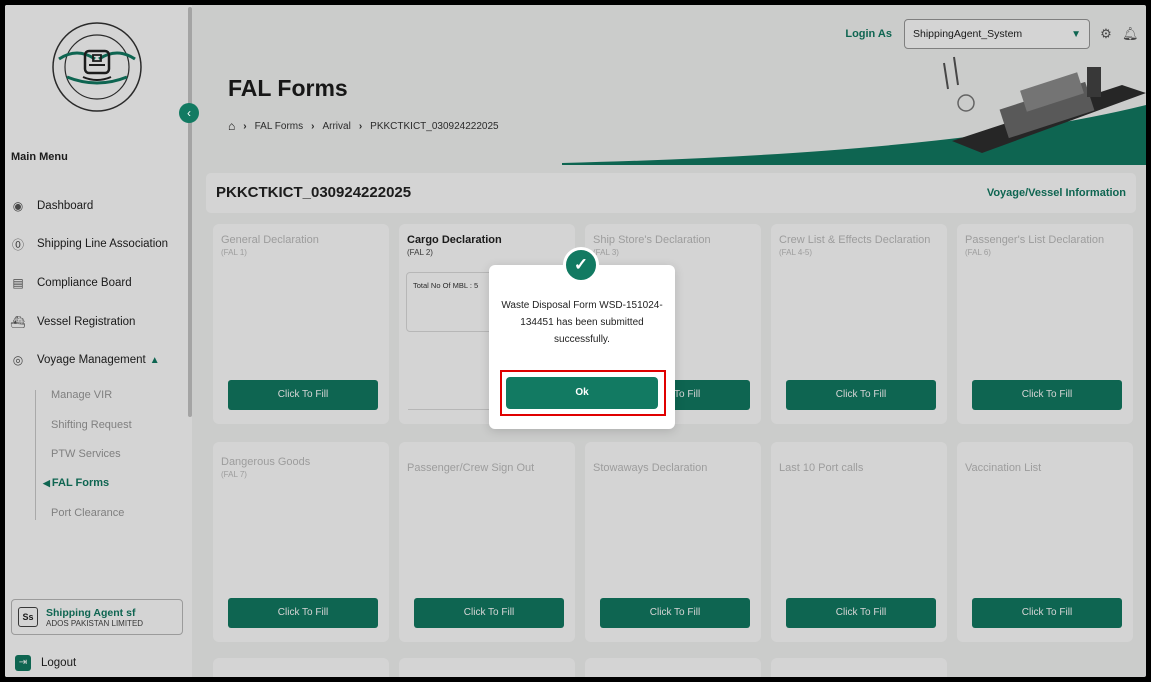 The width and height of the screenshot is (1151, 682). What do you see at coordinates (582, 393) in the screenshot?
I see `ok-button: Ok` at bounding box center [582, 393].